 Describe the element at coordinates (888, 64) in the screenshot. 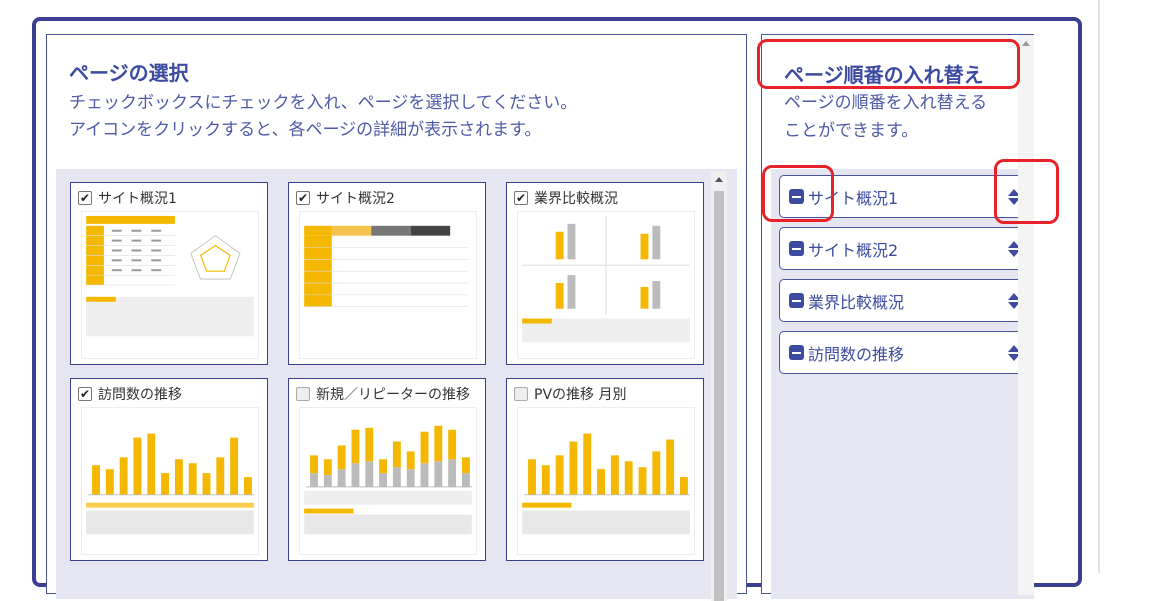

I see `highlight-title-annotation` at that location.